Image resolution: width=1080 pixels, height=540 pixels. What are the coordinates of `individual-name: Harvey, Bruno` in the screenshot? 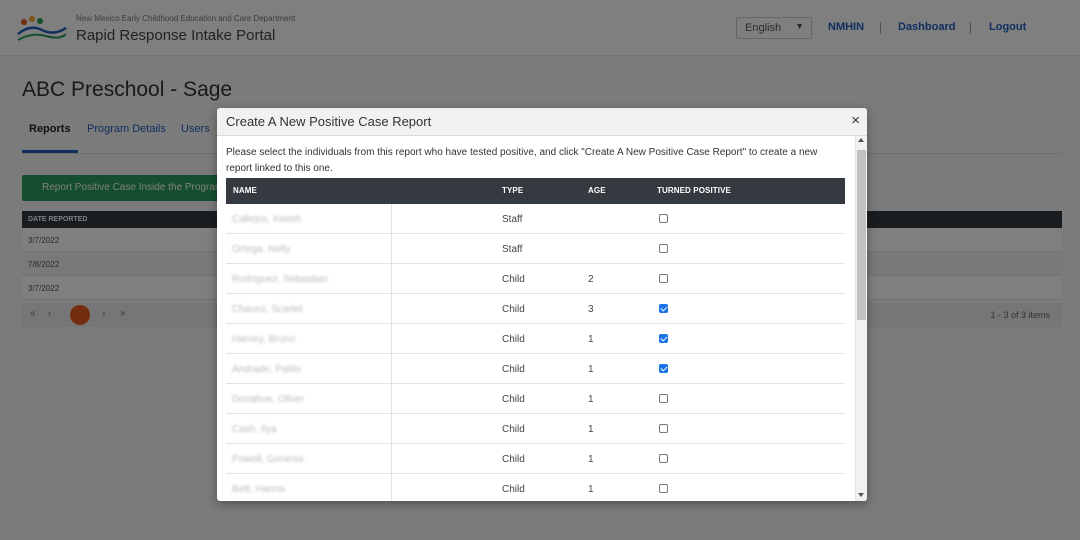 It's located at (264, 339).